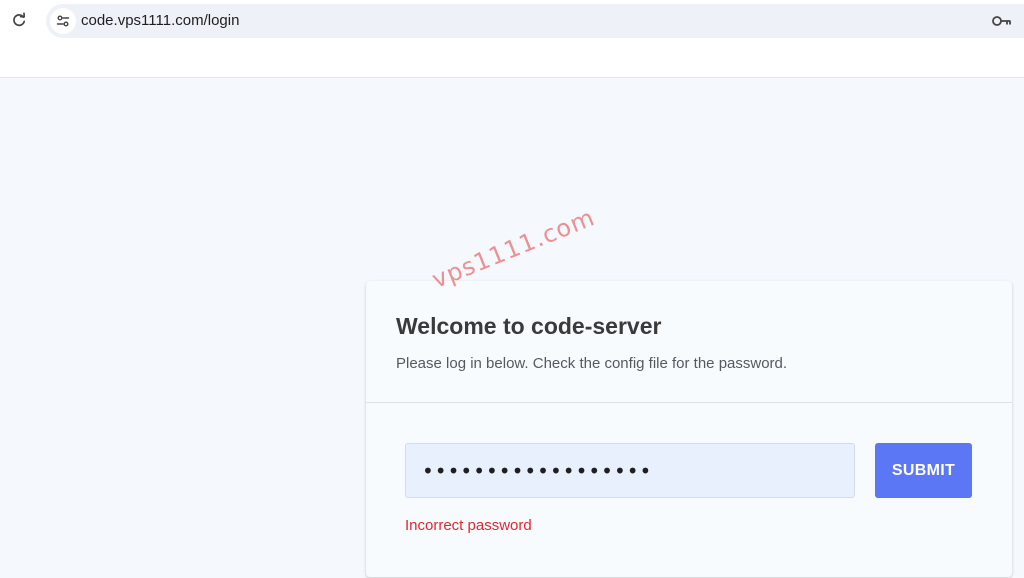 The width and height of the screenshot is (1024, 578). What do you see at coordinates (1002, 21) in the screenshot?
I see `key-icon` at bounding box center [1002, 21].